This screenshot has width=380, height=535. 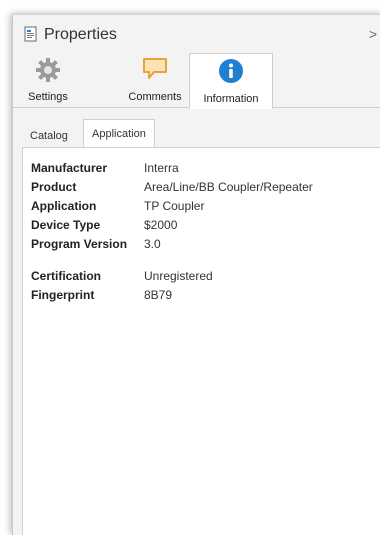 What do you see at coordinates (178, 276) in the screenshot?
I see `property-value: Unregistered` at bounding box center [178, 276].